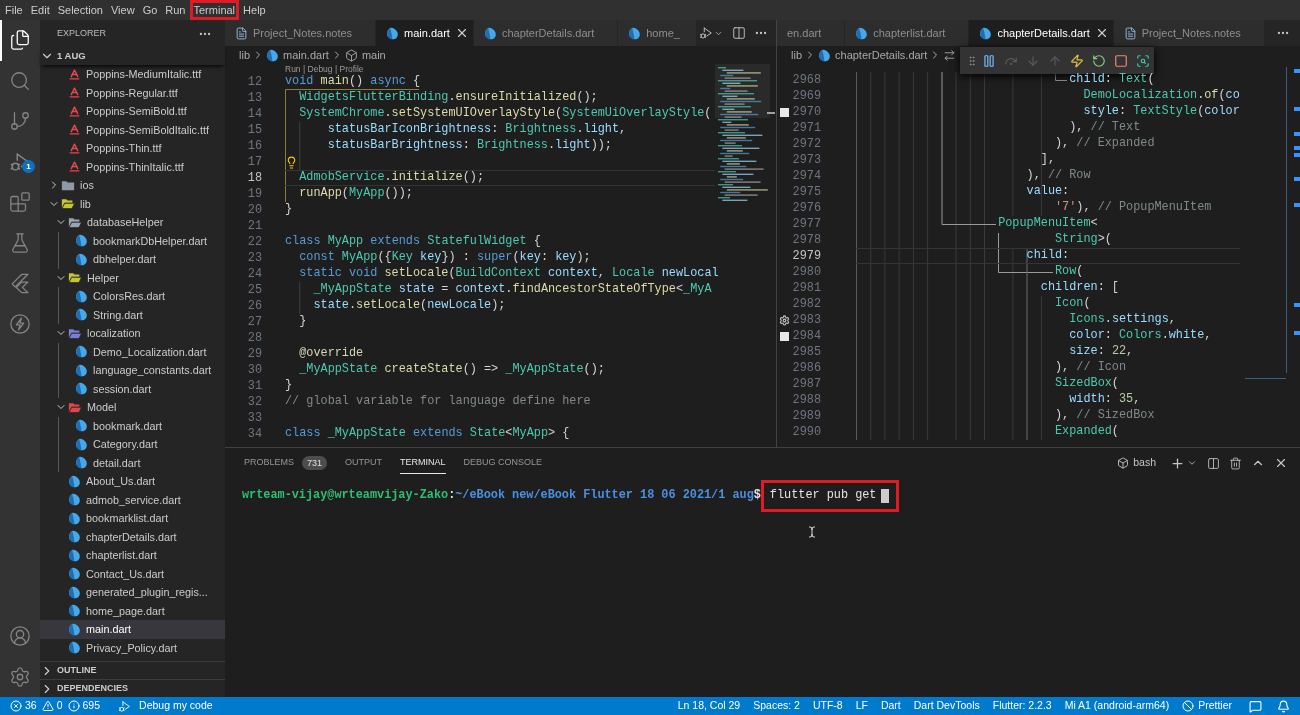  What do you see at coordinates (132, 92) in the screenshot?
I see `tree-item: Poppins-Regular.ttf` at bounding box center [132, 92].